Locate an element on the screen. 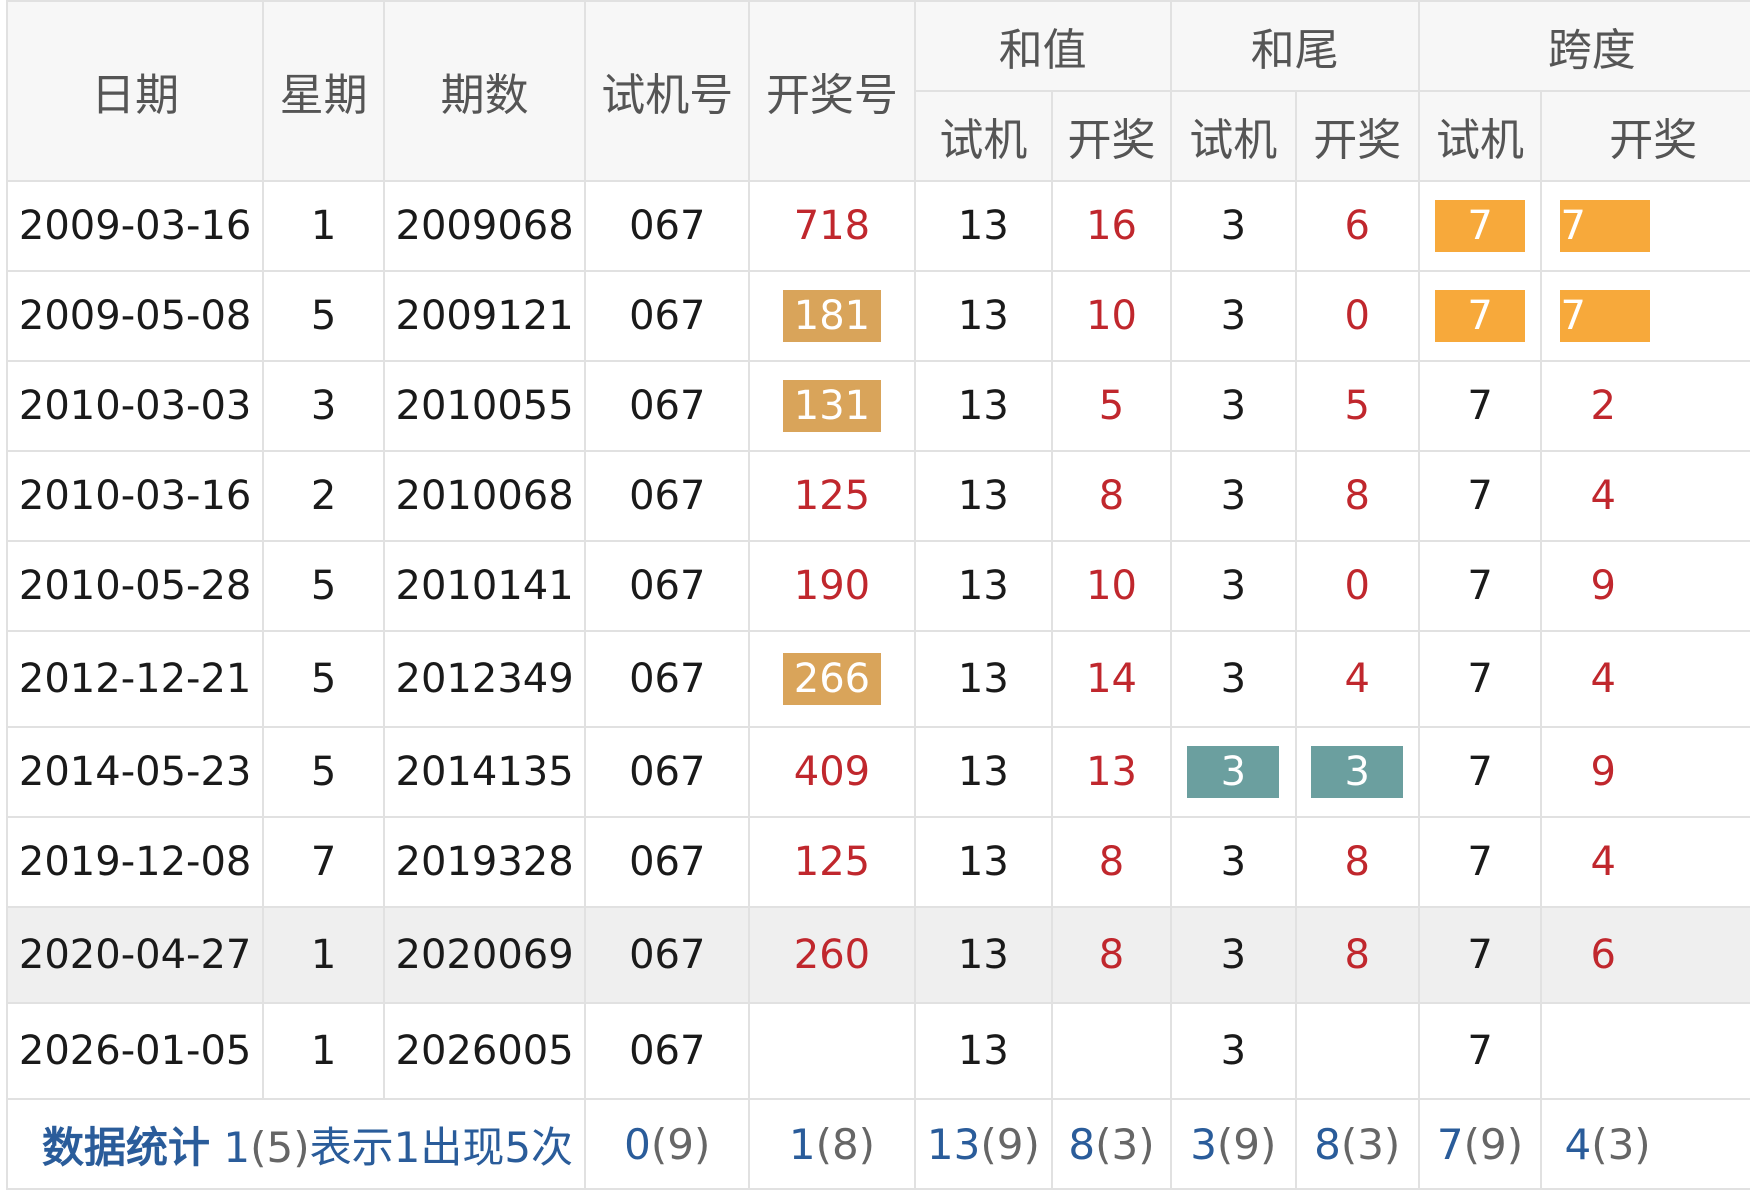 This screenshot has width=1750, height=1195. header-sum-test: 试机 is located at coordinates (983, 136).